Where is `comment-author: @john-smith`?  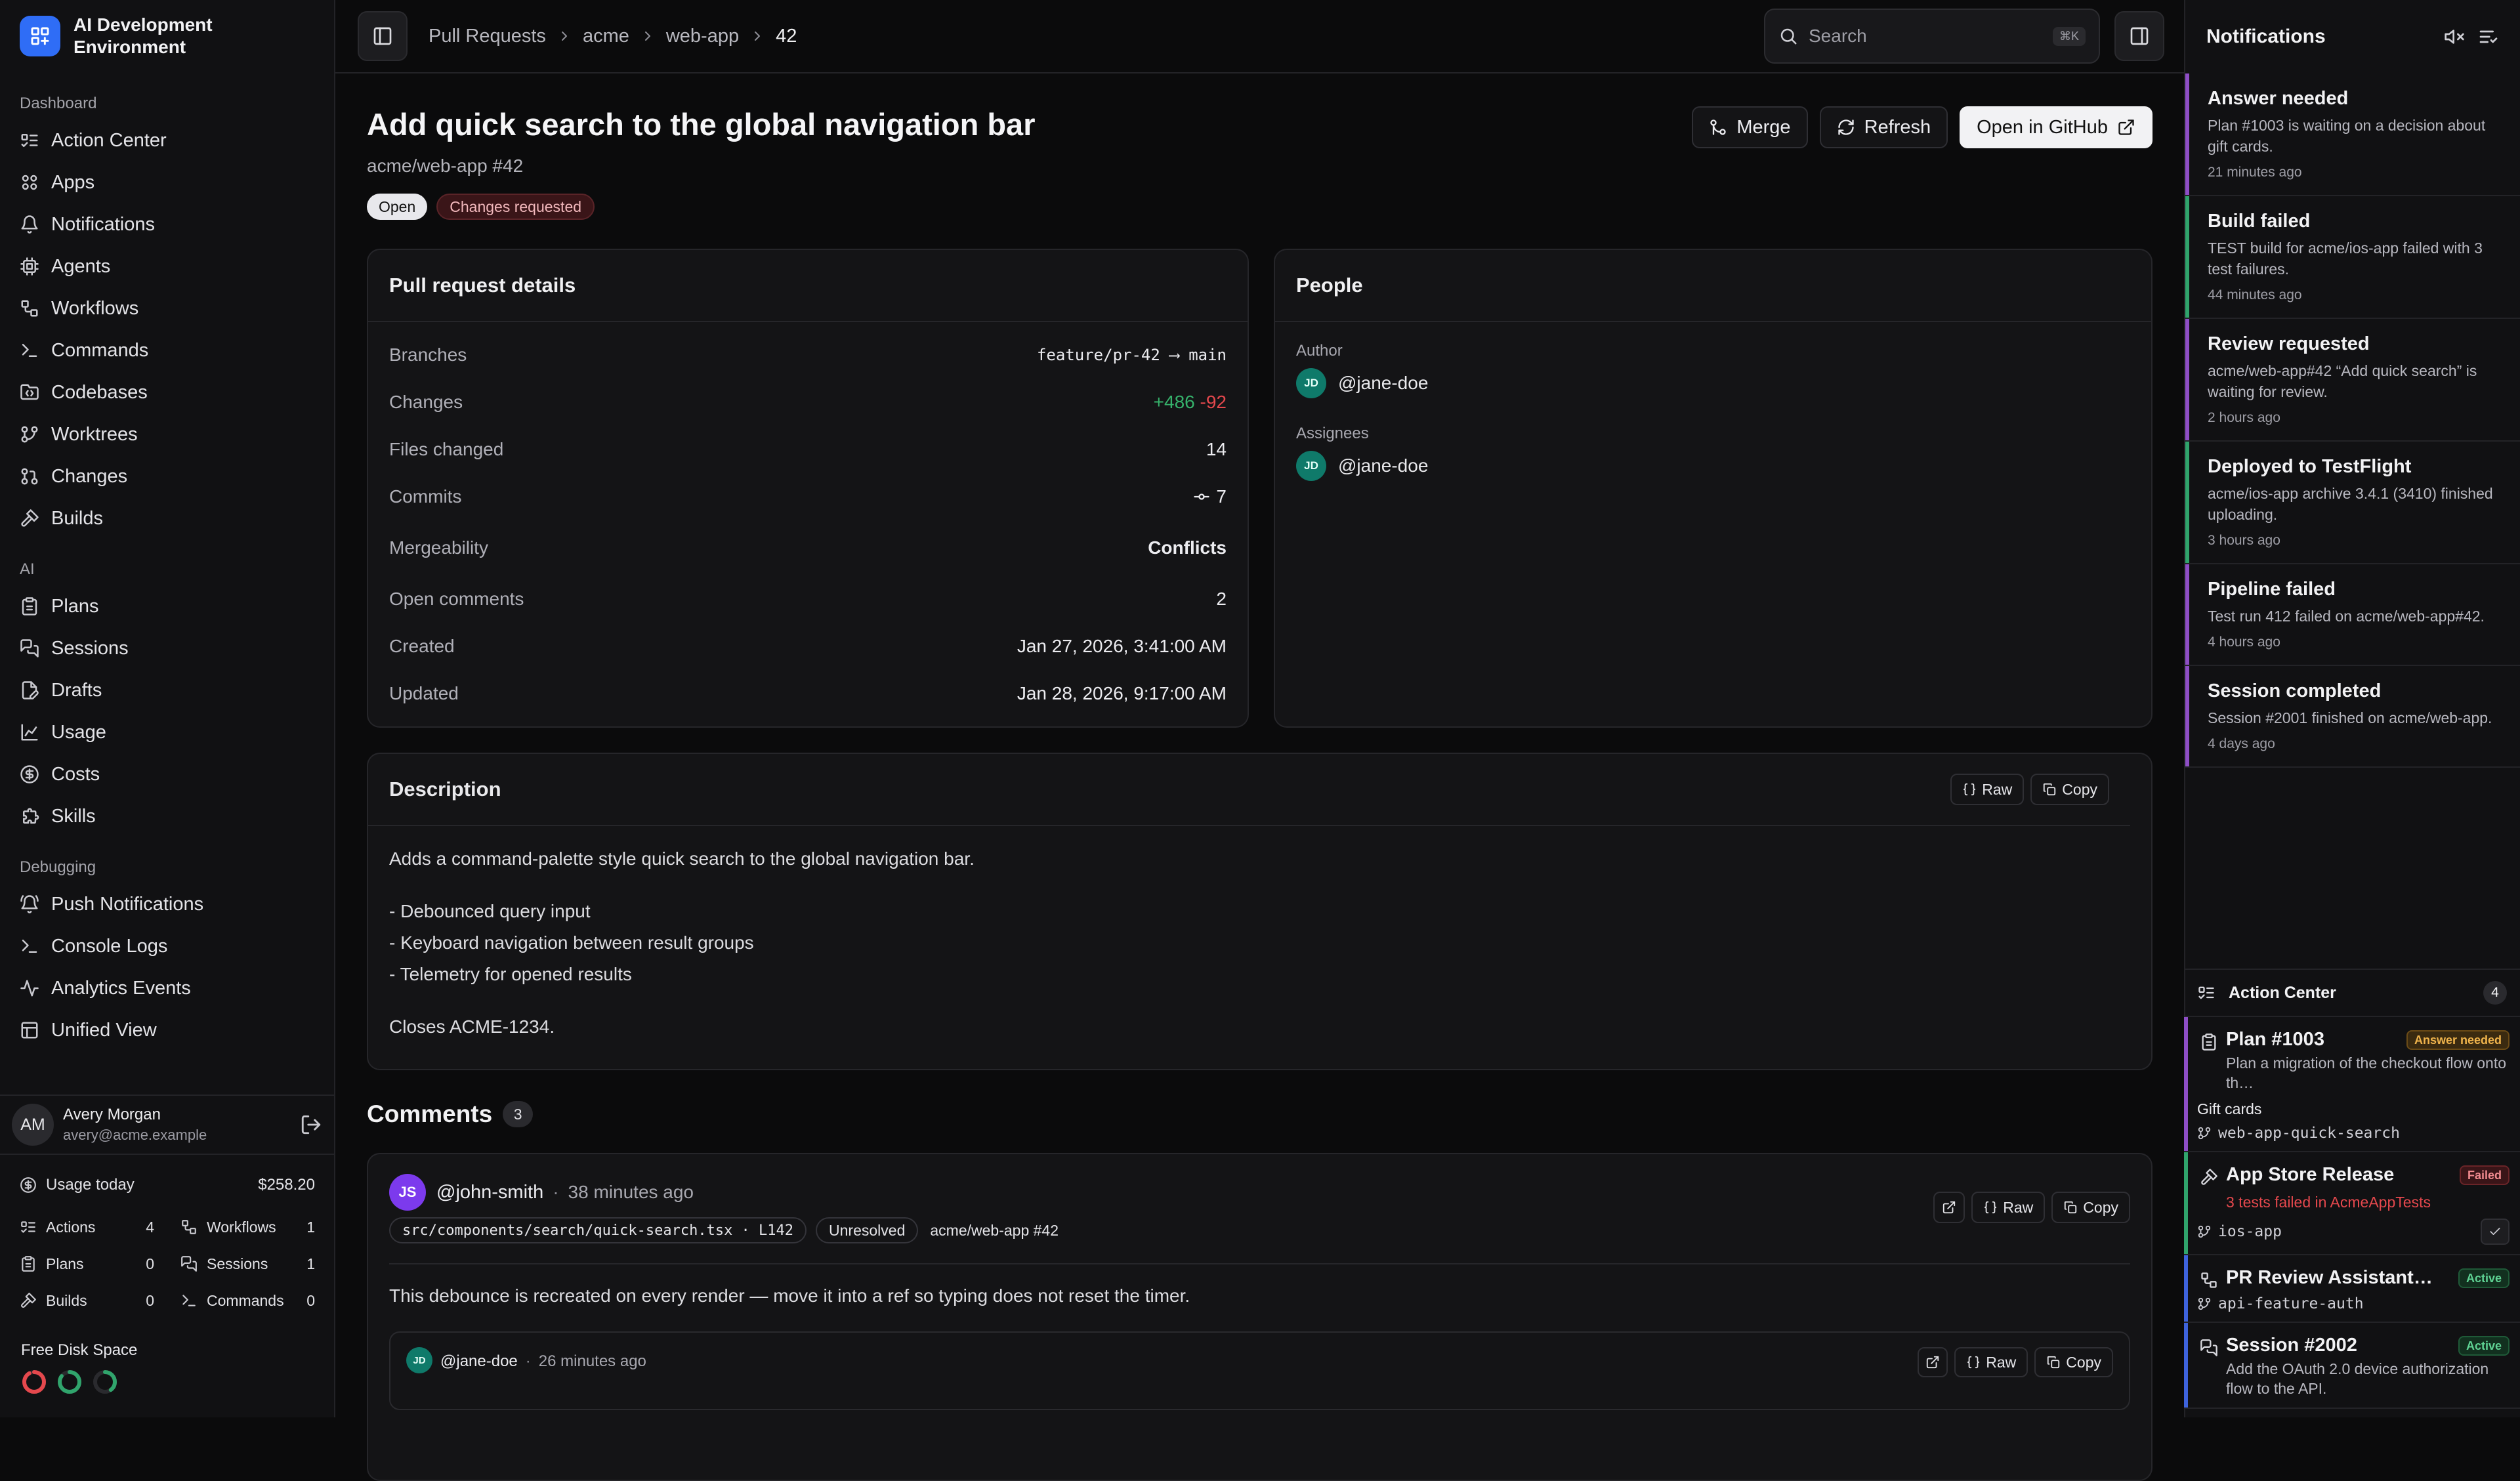 comment-author: @john-smith is located at coordinates (489, 1192).